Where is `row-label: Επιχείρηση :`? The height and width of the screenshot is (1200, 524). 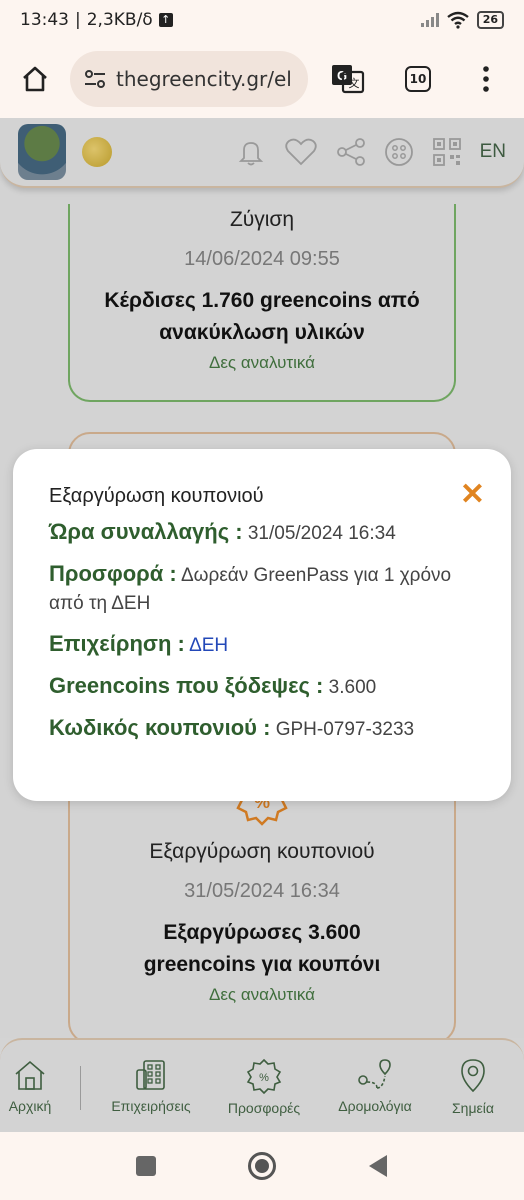
row-label: Επιχείρηση : is located at coordinates (117, 643).